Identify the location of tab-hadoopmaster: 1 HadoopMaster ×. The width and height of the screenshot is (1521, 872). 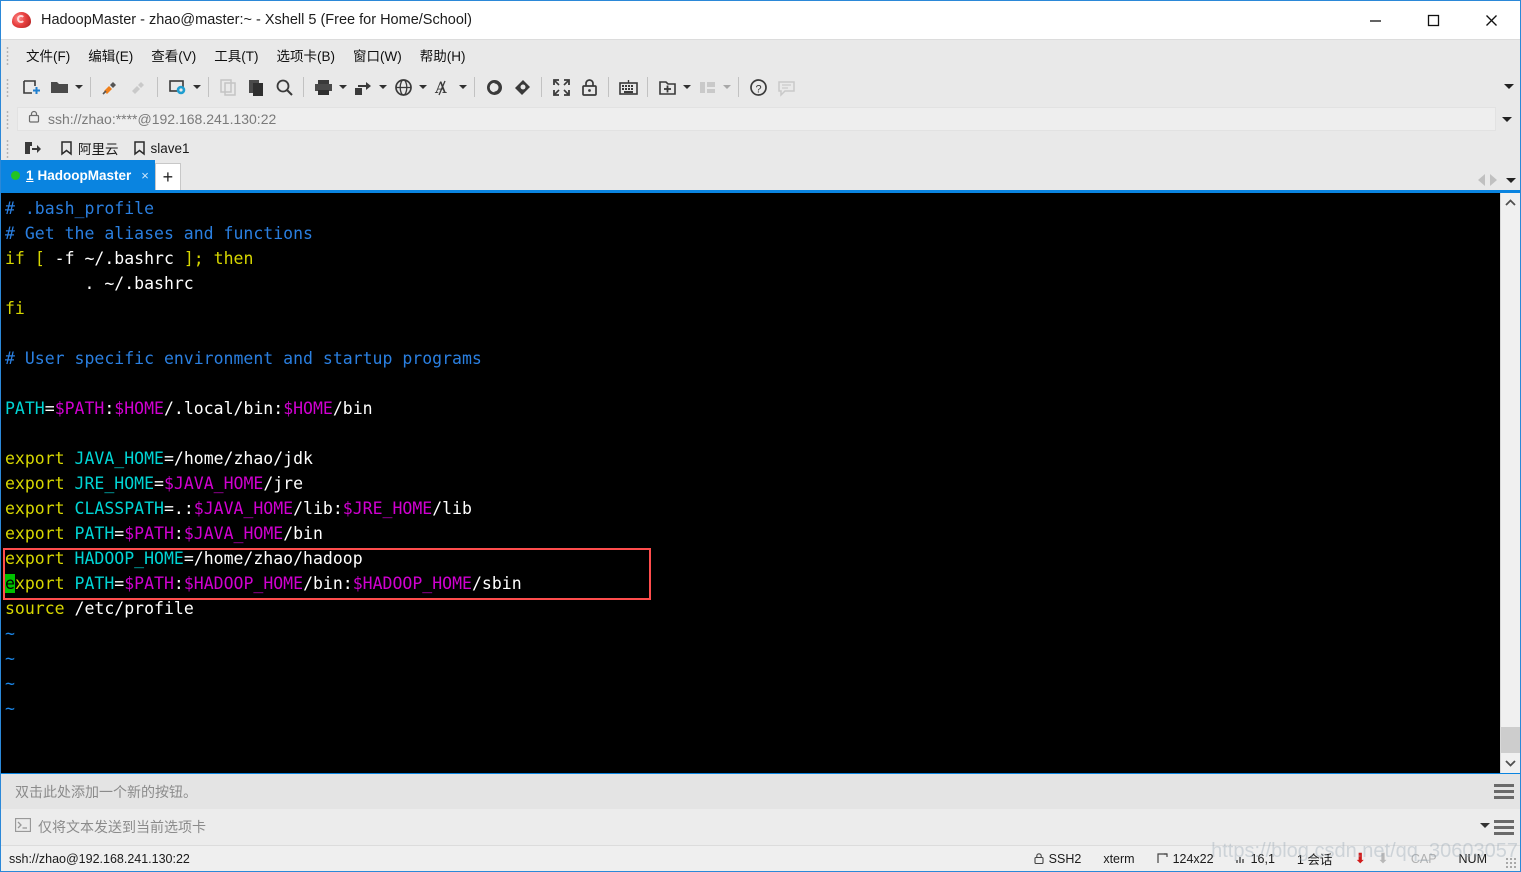
(78, 175).